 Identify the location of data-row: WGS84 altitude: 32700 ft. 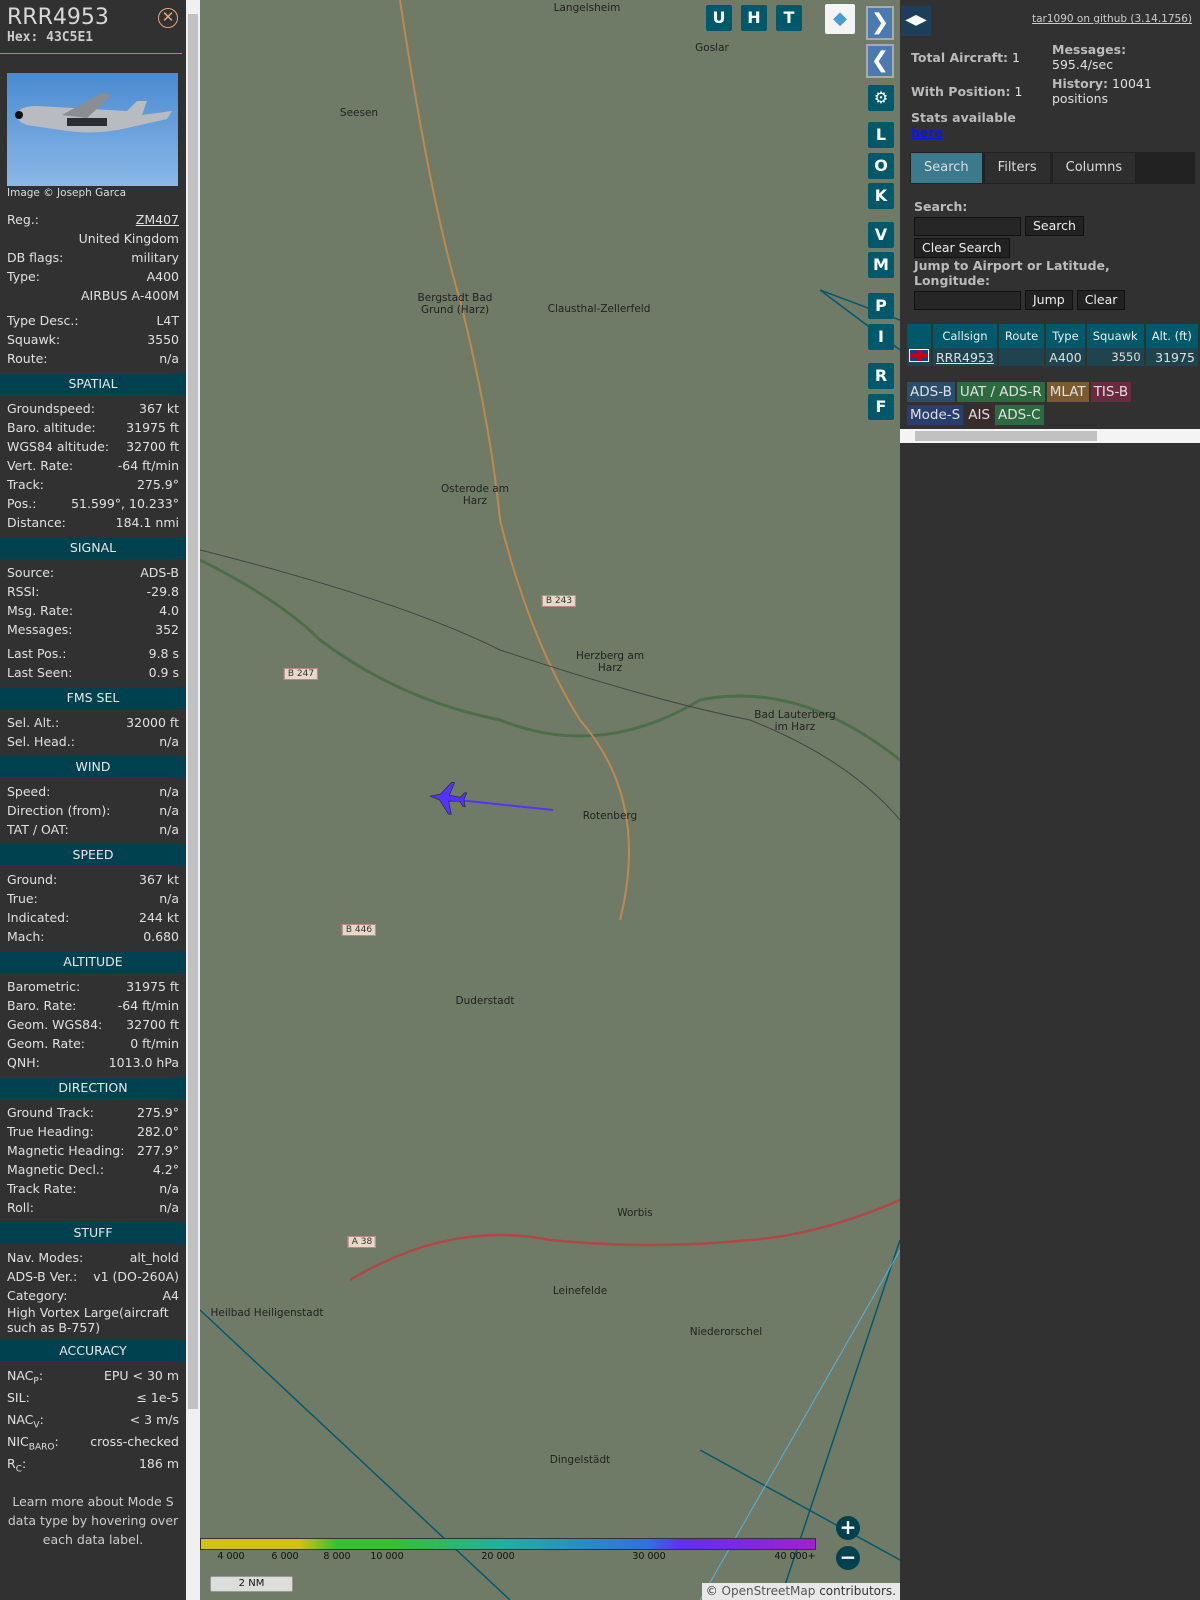
(93, 446).